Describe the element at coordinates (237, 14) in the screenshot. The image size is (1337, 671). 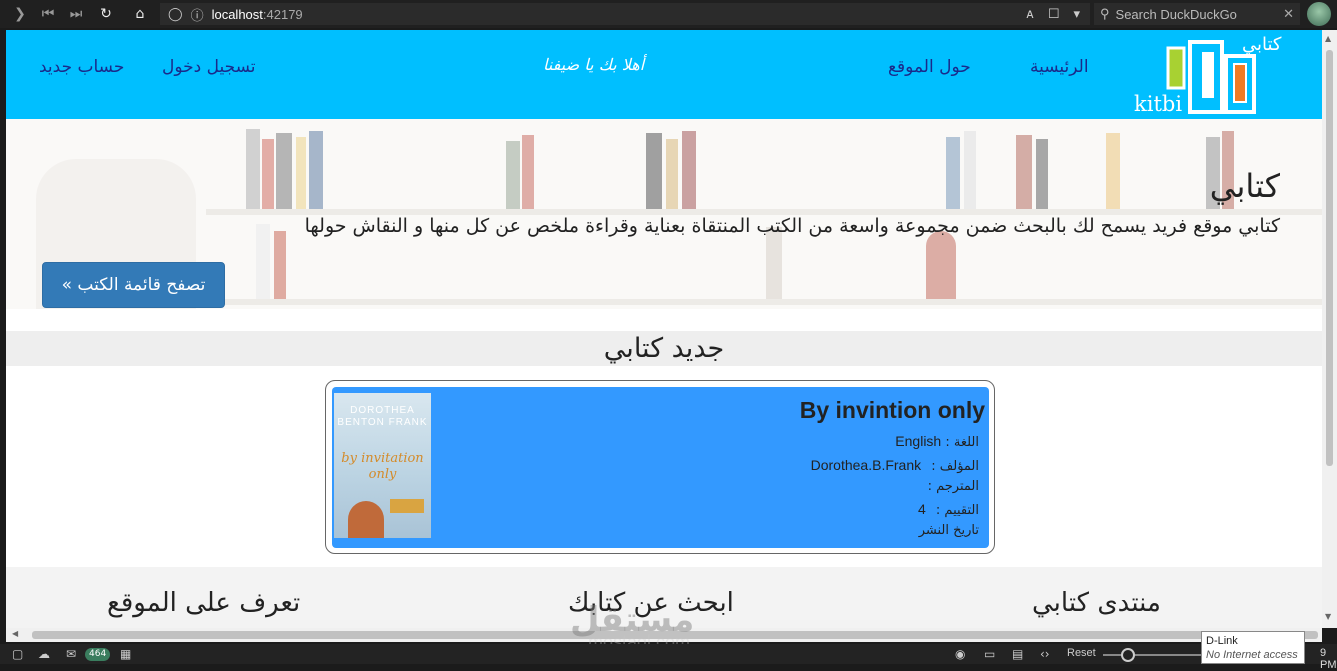
I see `url-host: localhost` at that location.